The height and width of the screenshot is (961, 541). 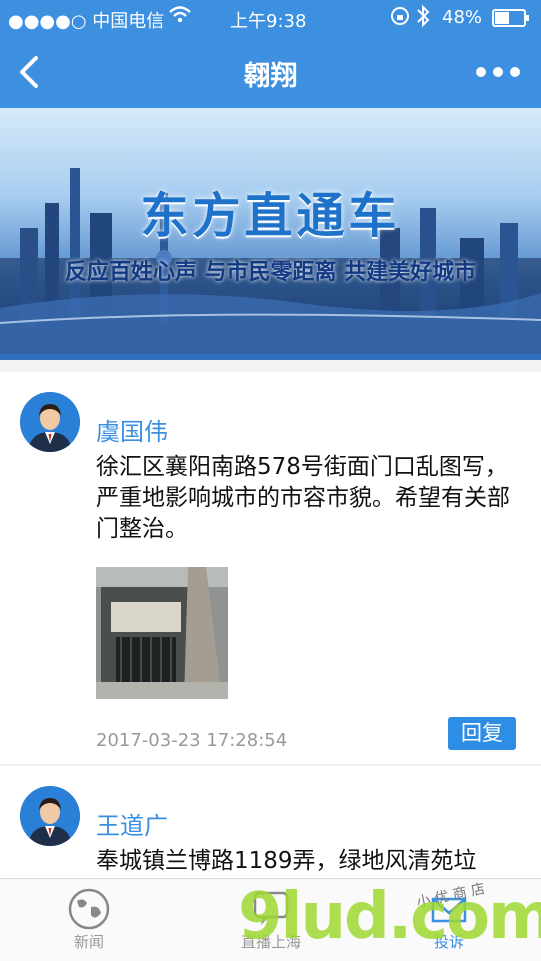 I want to click on nav-bar: 翱翔, so click(x=270, y=72).